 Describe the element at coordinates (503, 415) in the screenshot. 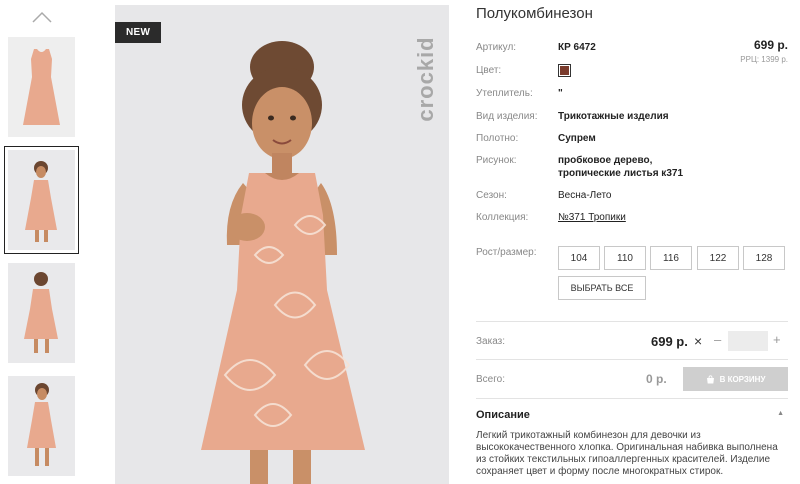

I see `description-title: Описание` at that location.